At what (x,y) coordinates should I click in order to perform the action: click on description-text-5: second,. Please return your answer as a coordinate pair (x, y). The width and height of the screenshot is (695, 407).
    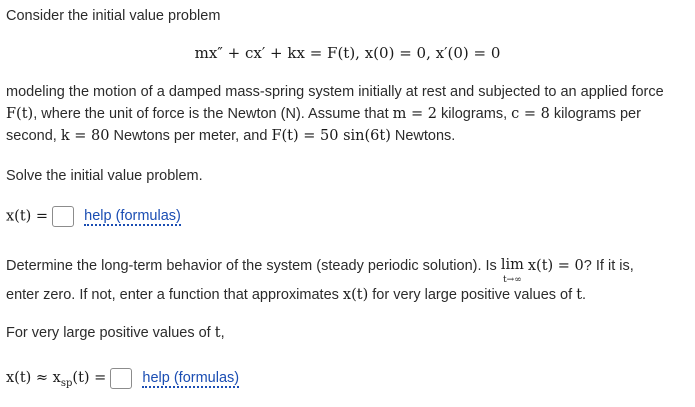
    Looking at the image, I should click on (33, 136).